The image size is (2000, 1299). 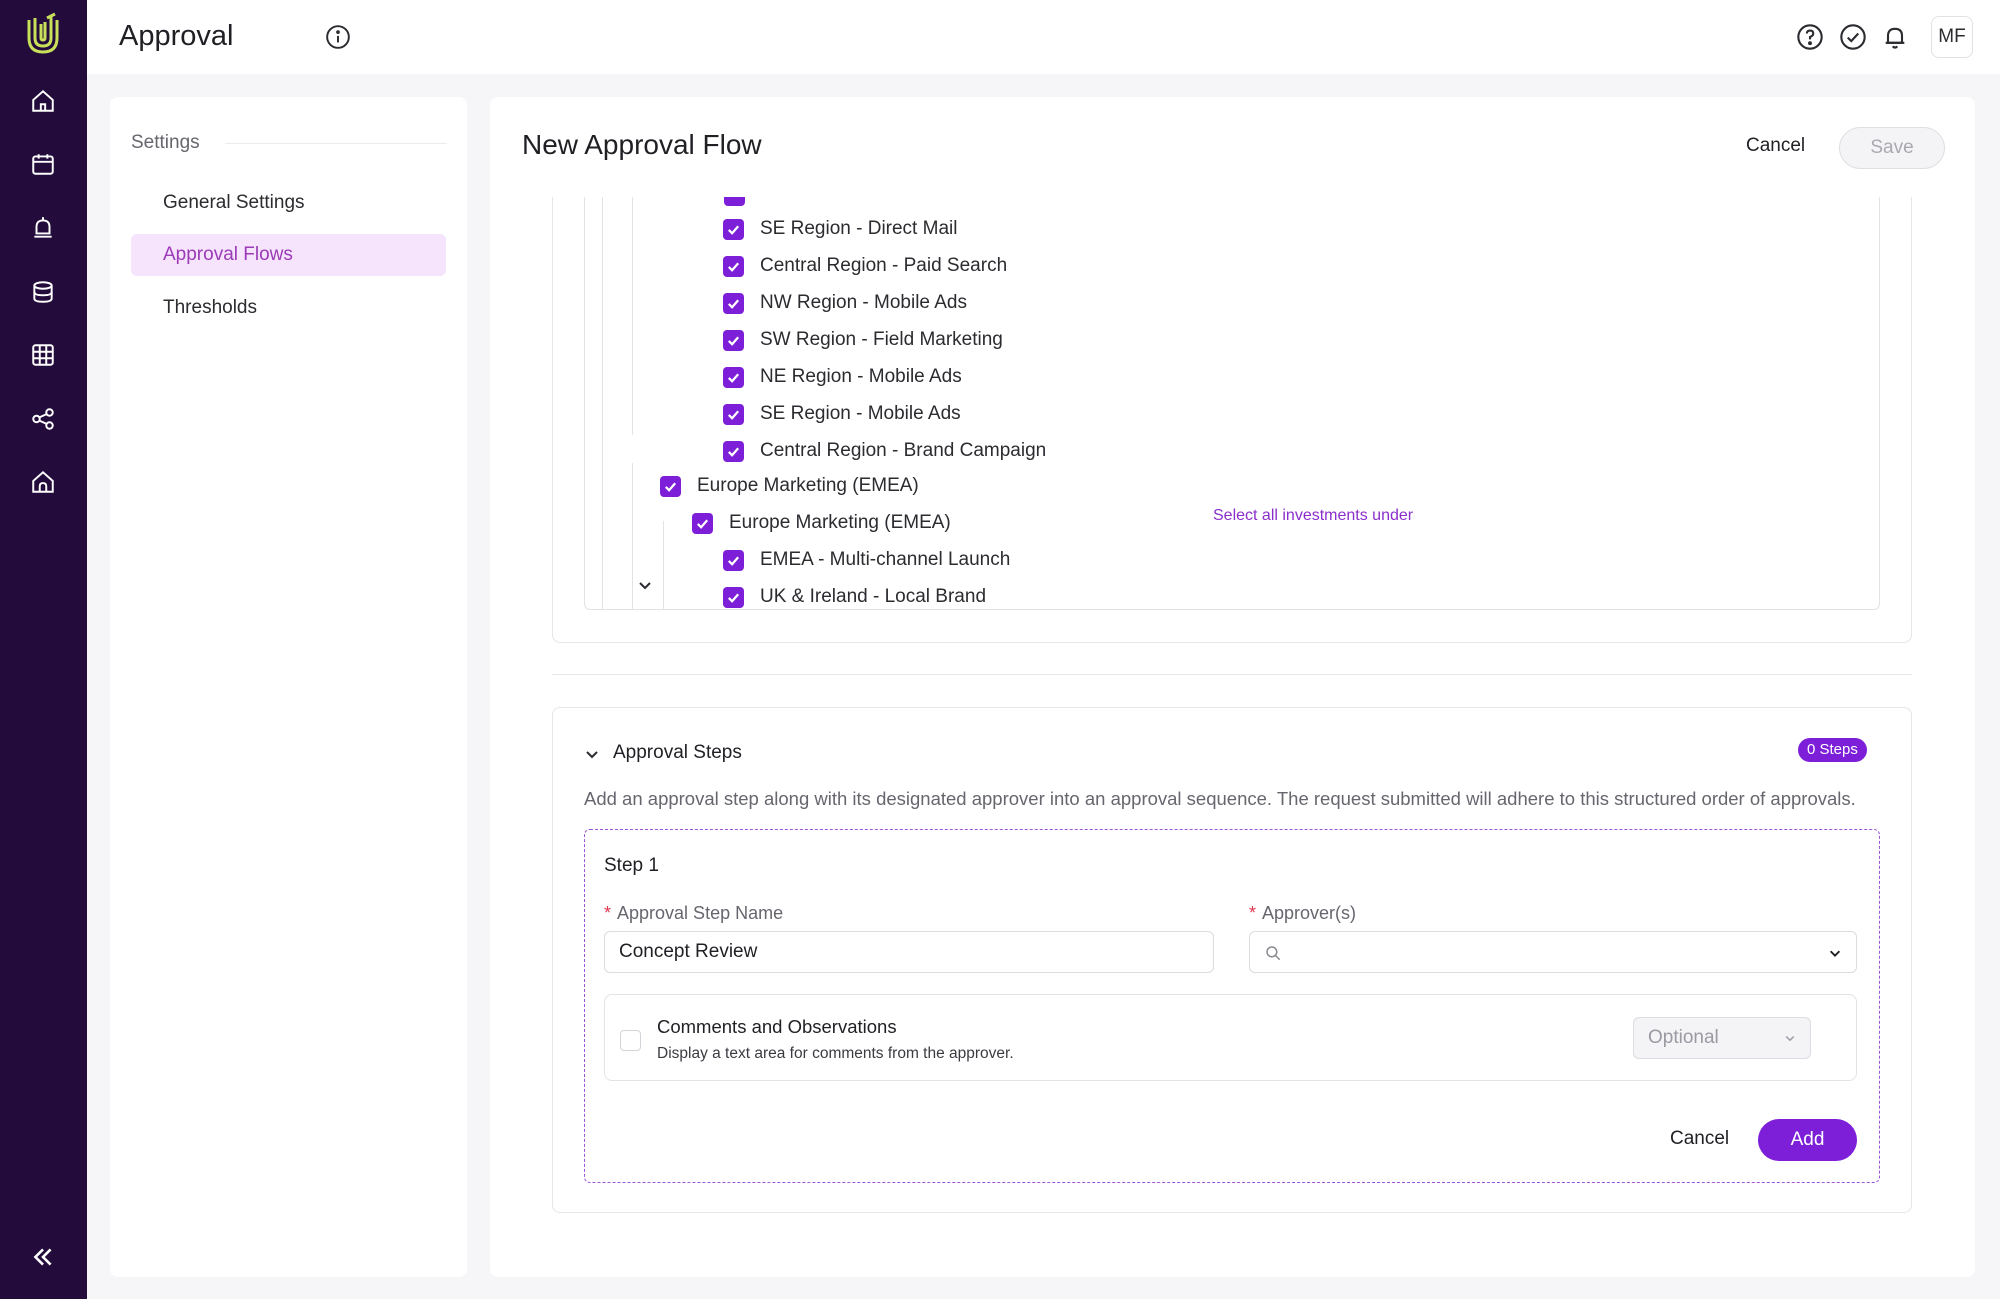 I want to click on tree-item: Central Region - Paid Search, so click(x=865, y=266).